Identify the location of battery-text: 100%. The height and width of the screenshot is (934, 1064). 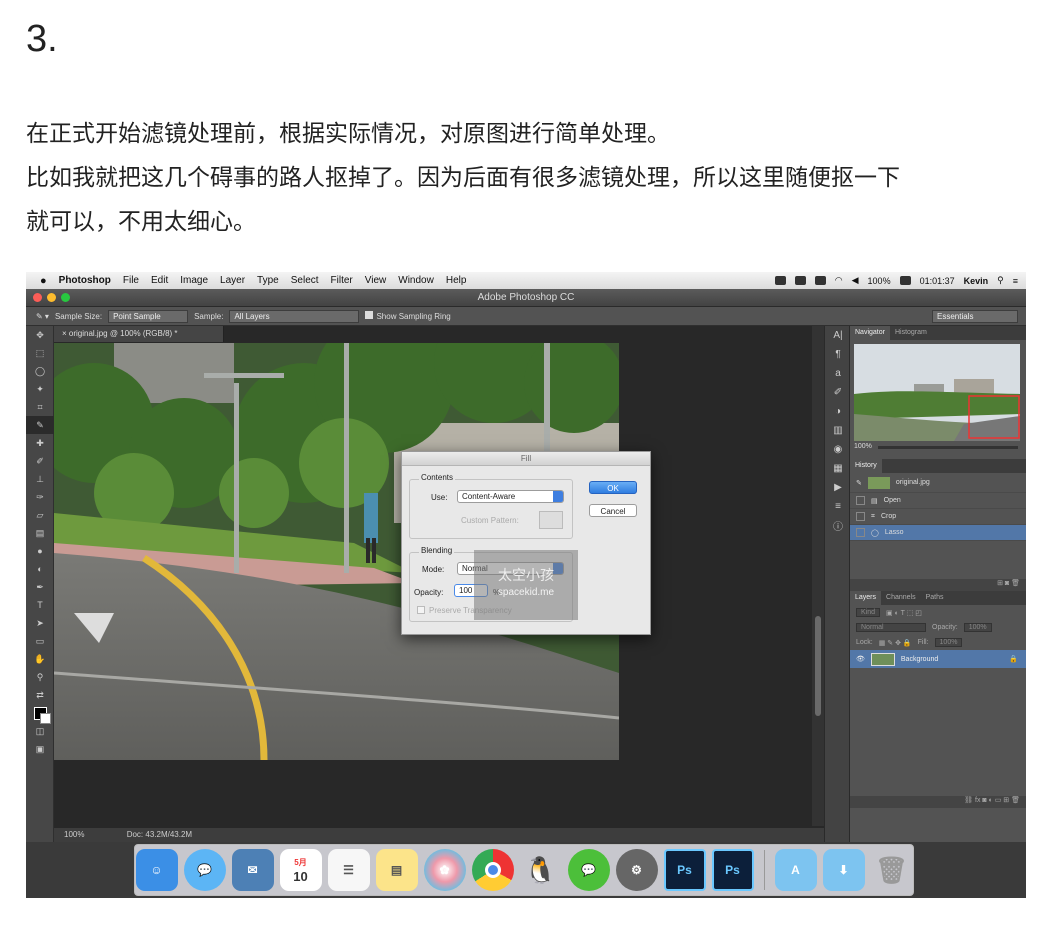
(879, 281).